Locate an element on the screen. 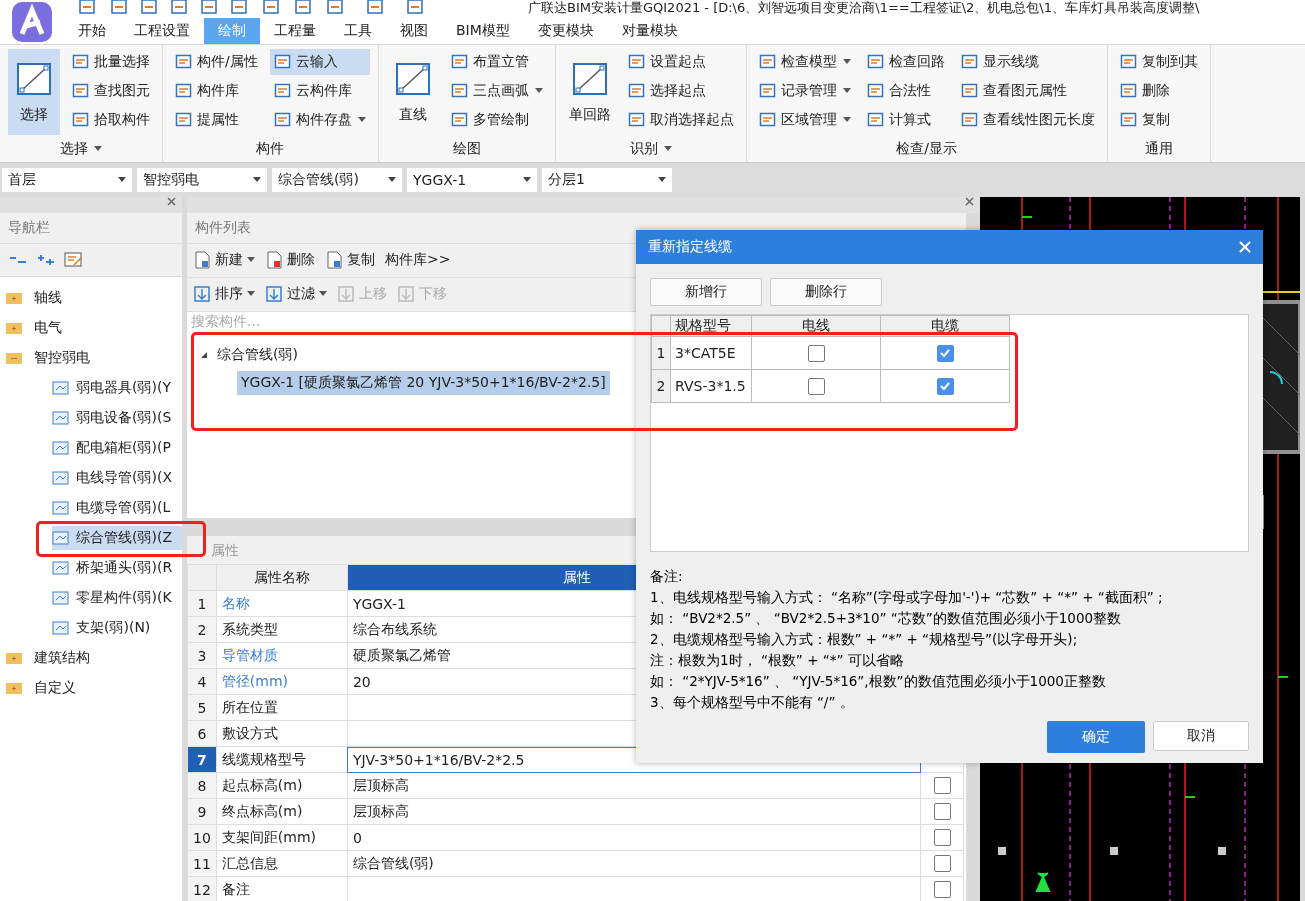 The image size is (1305, 901). nav-item: 自定义 is located at coordinates (55, 688).